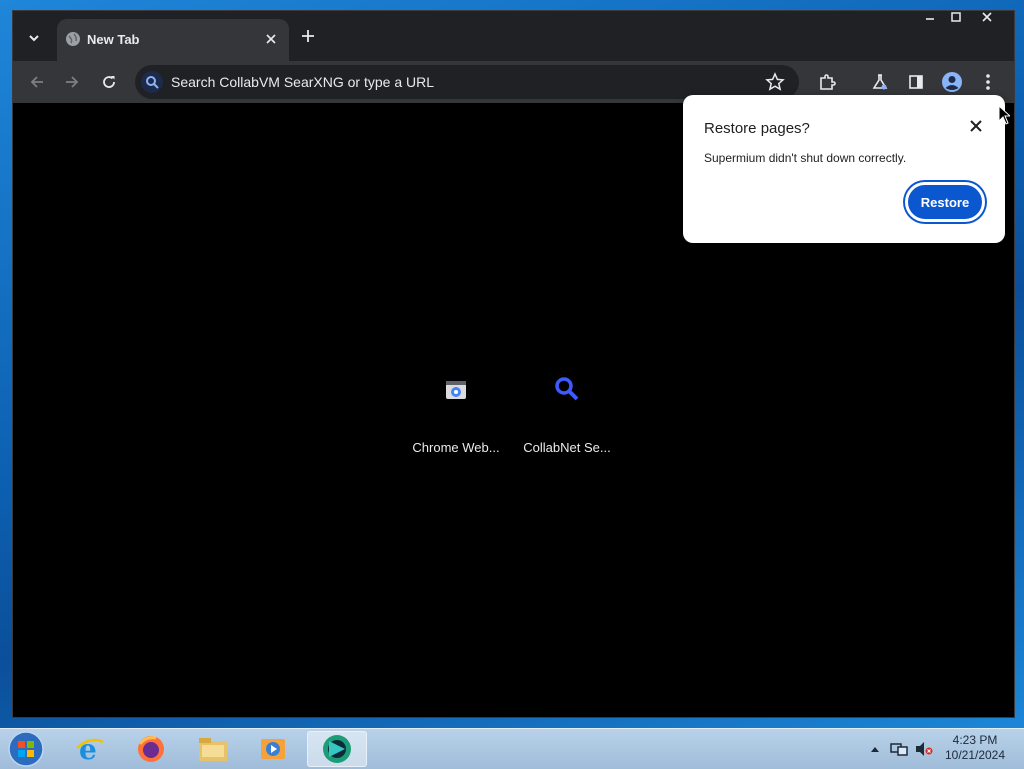 The width and height of the screenshot is (1024, 769). I want to click on omnibox: Search CollabVM SearXNG or type a URL, so click(467, 82).